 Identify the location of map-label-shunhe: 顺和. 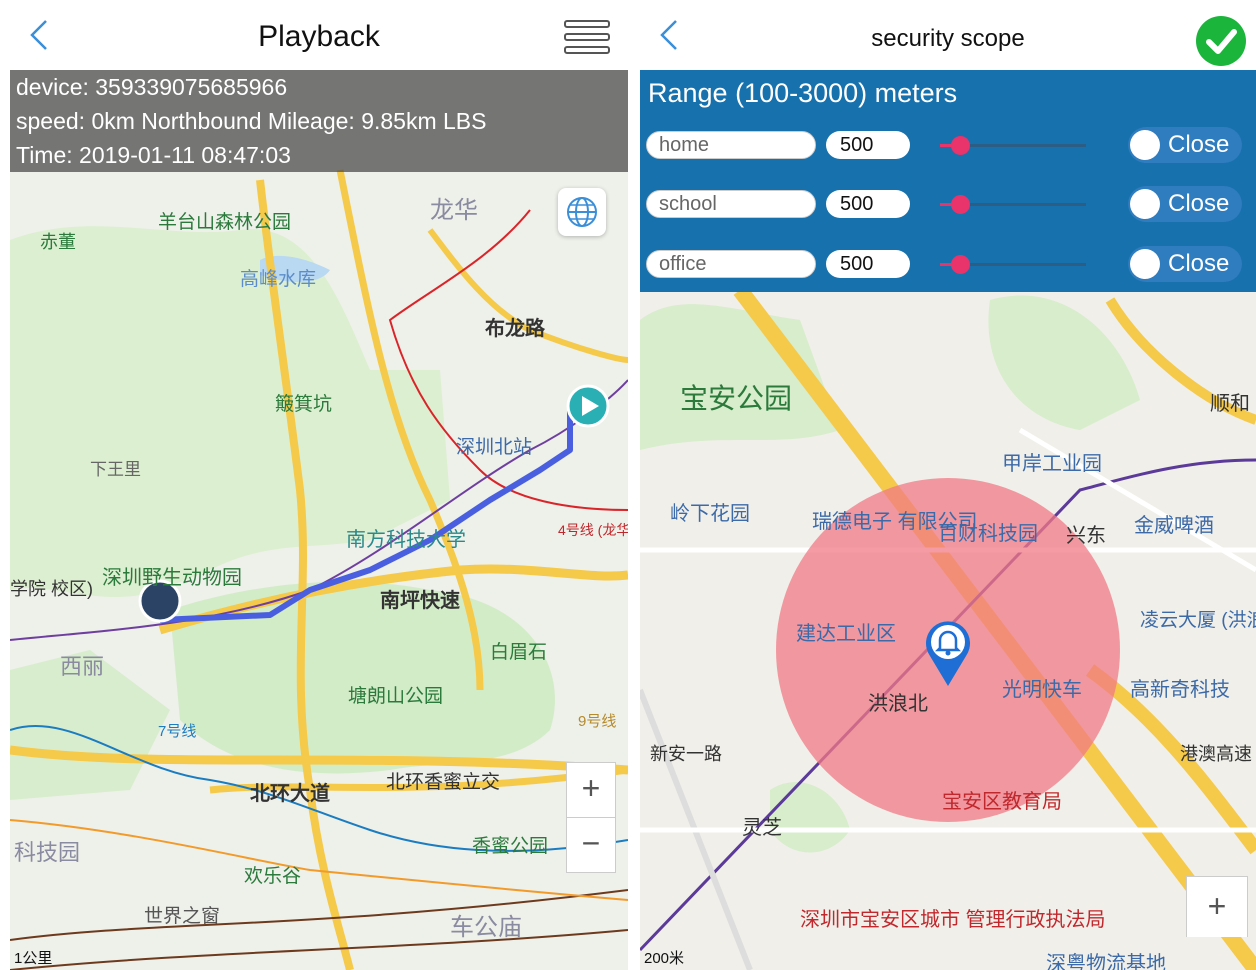
(1230, 403).